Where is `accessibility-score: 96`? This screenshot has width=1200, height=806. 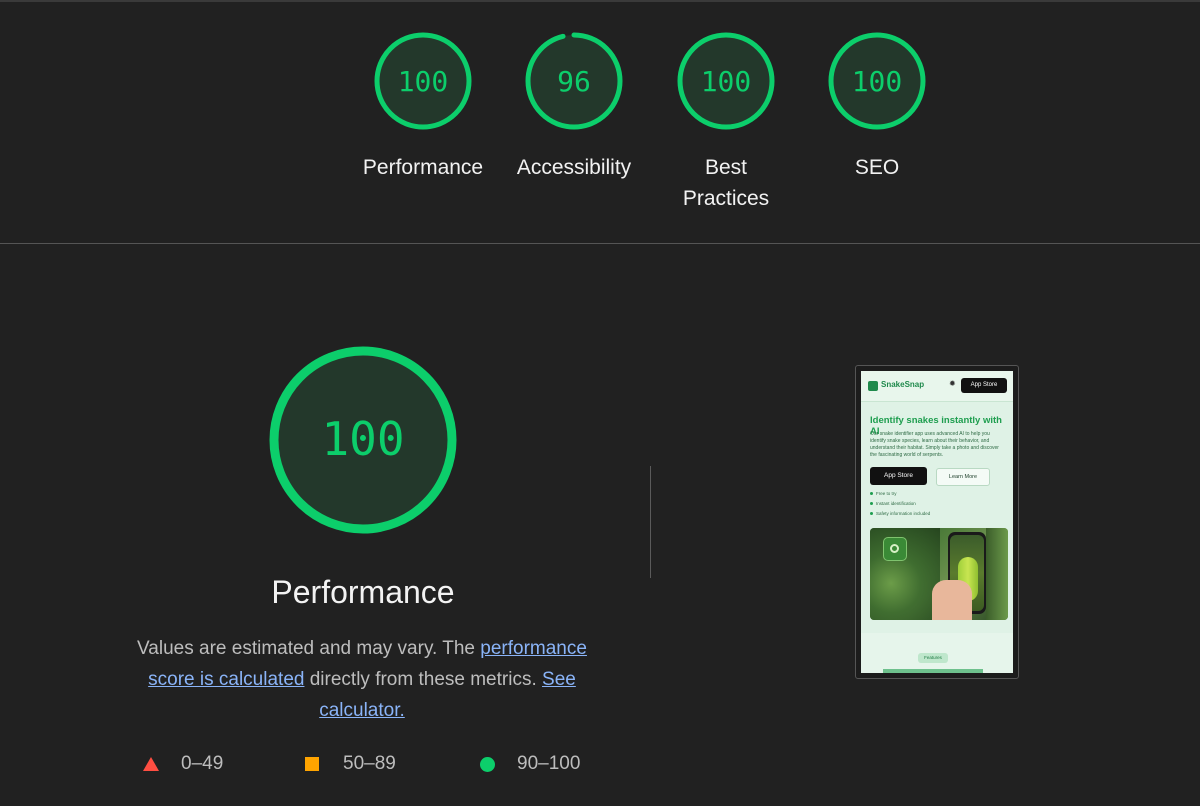 accessibility-score: 96 is located at coordinates (574, 81).